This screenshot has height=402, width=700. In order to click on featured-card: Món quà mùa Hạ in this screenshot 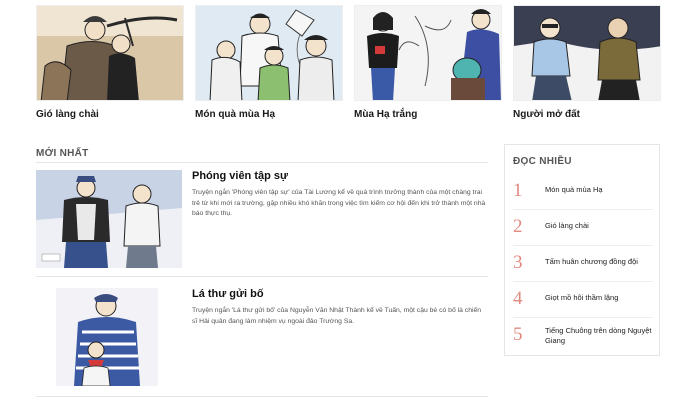, I will do `click(269, 62)`.